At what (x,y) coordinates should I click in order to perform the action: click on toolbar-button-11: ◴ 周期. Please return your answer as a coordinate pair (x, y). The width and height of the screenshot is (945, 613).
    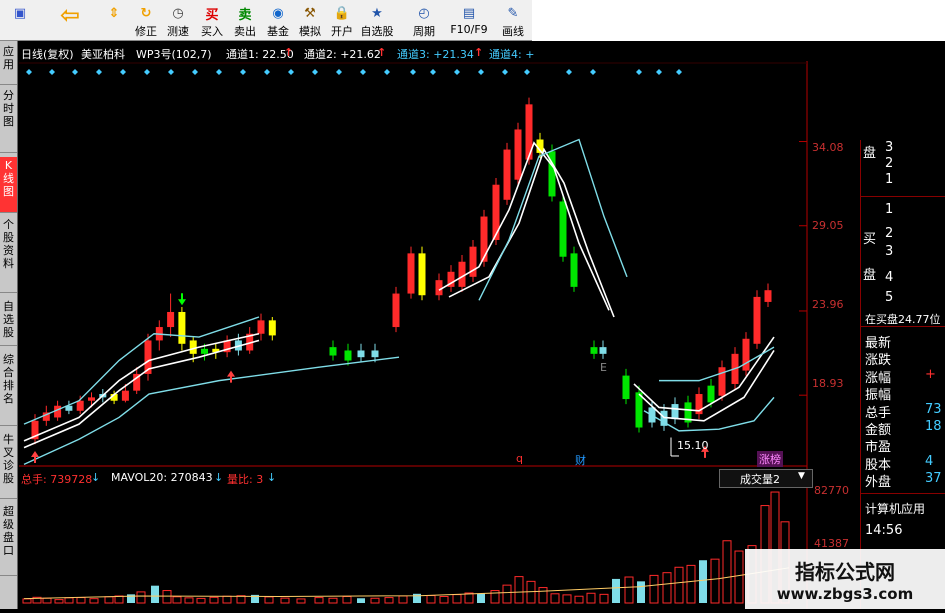
    Looking at the image, I should click on (424, 20).